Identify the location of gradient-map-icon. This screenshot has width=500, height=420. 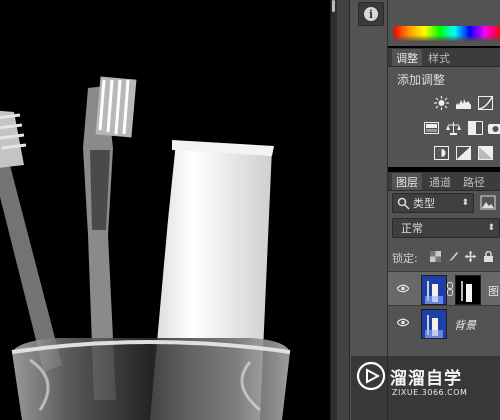
(463, 153).